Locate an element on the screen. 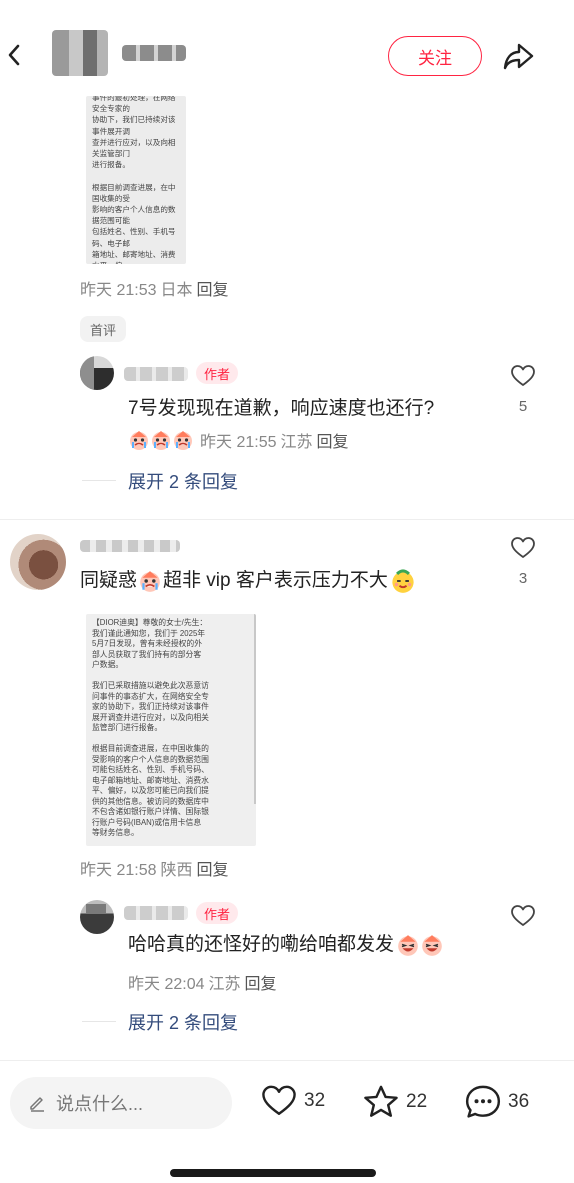  reply-1-author-badge: 作者 is located at coordinates (217, 373).